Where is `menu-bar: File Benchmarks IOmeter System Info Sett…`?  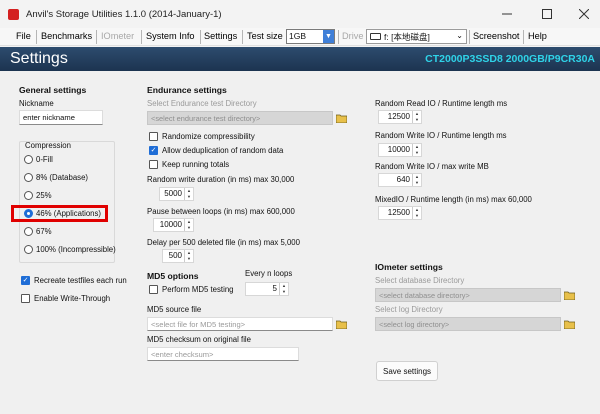 menu-bar: File Benchmarks IOmeter System Info Sett… is located at coordinates (300, 37).